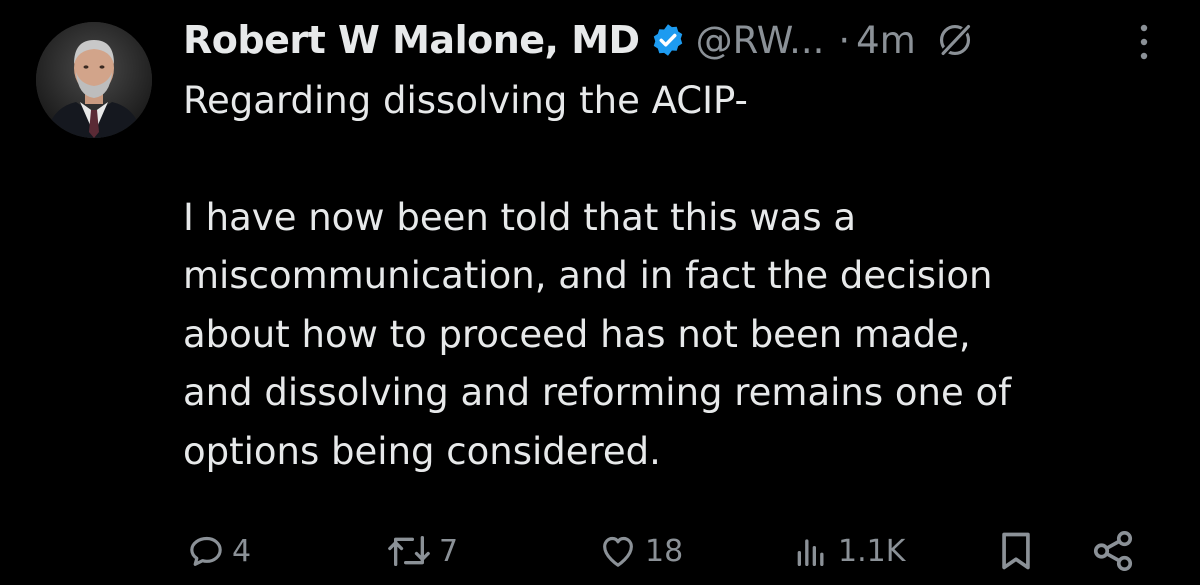 This screenshot has height=585, width=1200. What do you see at coordinates (618, 551) in the screenshot?
I see `heart-icon` at bounding box center [618, 551].